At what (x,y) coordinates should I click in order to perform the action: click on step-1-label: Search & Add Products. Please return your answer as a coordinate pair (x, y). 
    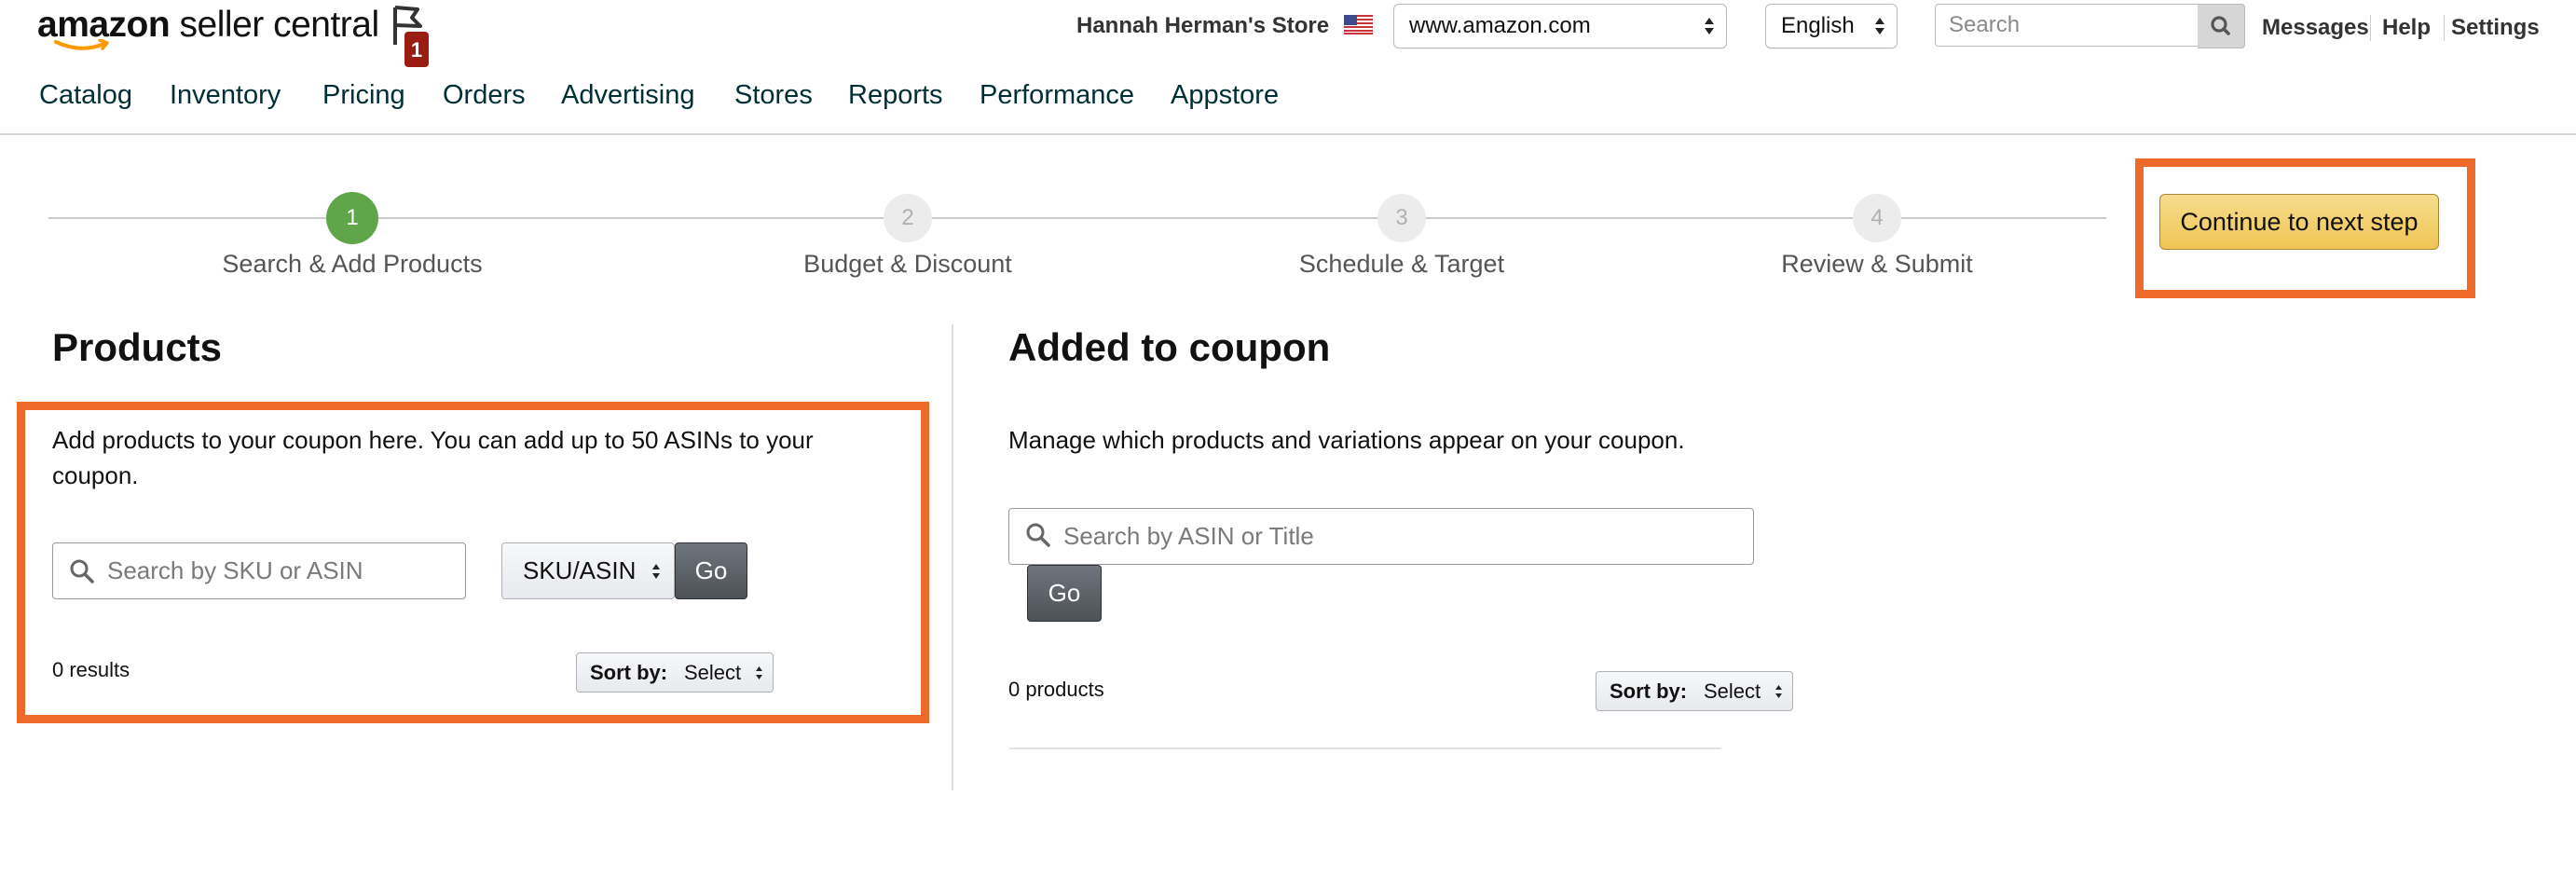
    Looking at the image, I should click on (352, 264).